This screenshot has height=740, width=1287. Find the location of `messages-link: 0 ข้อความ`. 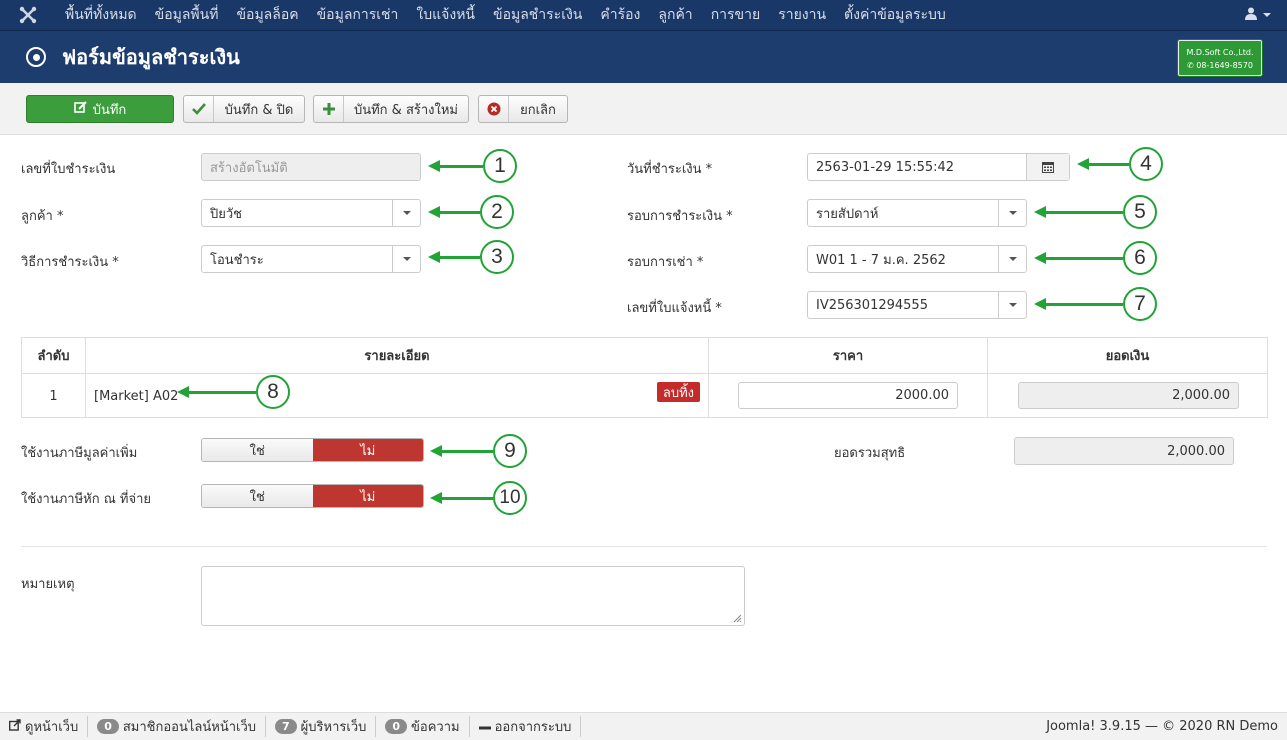

messages-link: 0 ข้อความ is located at coordinates (423, 726).